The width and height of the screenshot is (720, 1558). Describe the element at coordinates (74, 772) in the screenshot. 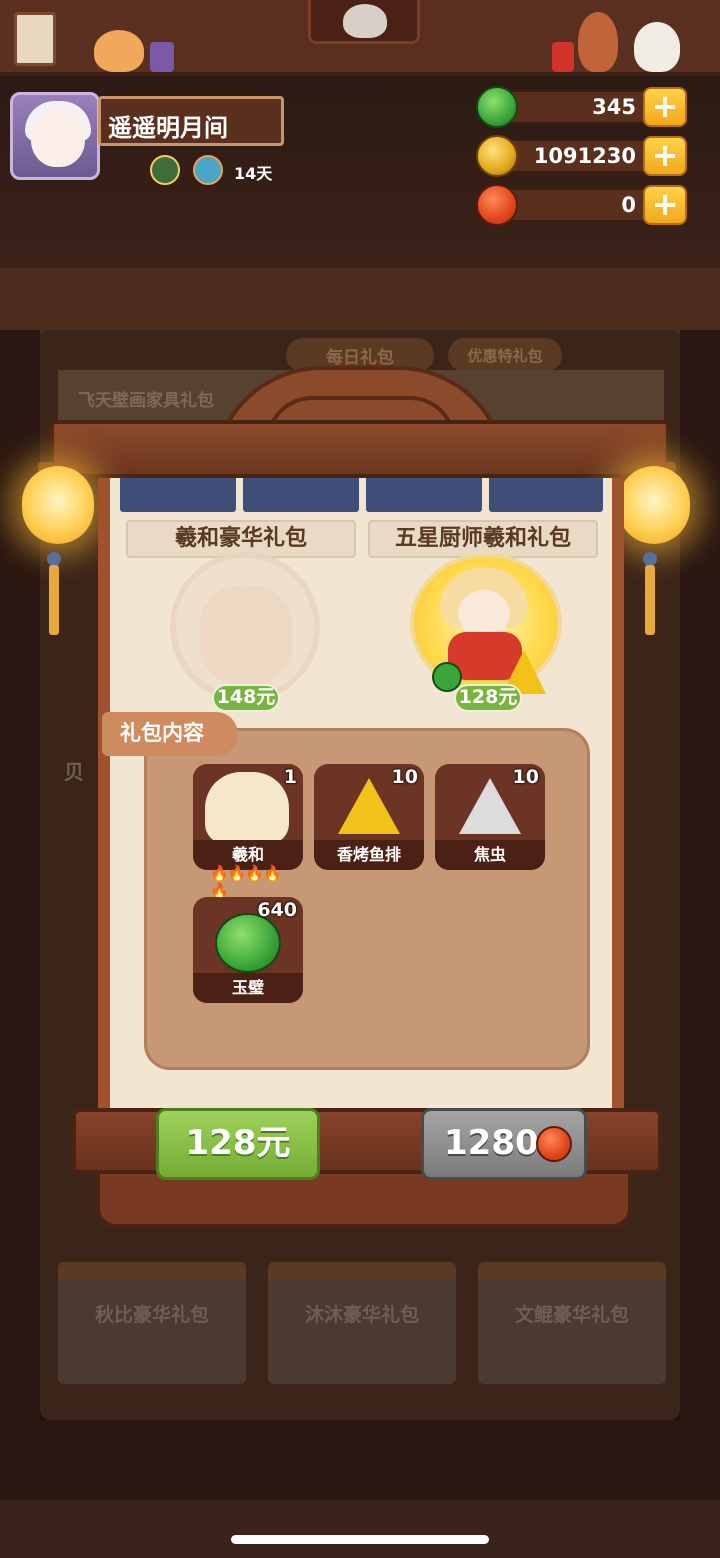

I see `background-edge-text: 贝` at that location.